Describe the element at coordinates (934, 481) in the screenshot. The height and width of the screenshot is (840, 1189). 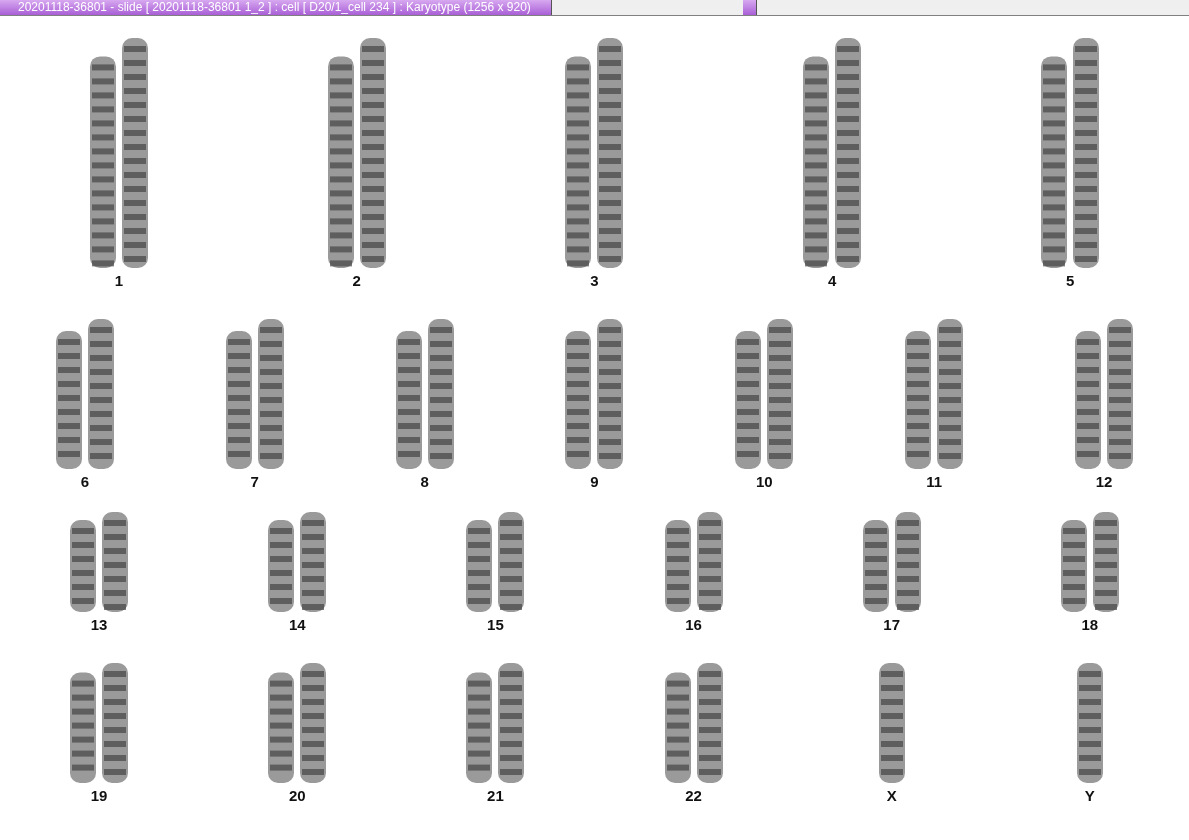
I see `chromosome-label: 11` at that location.